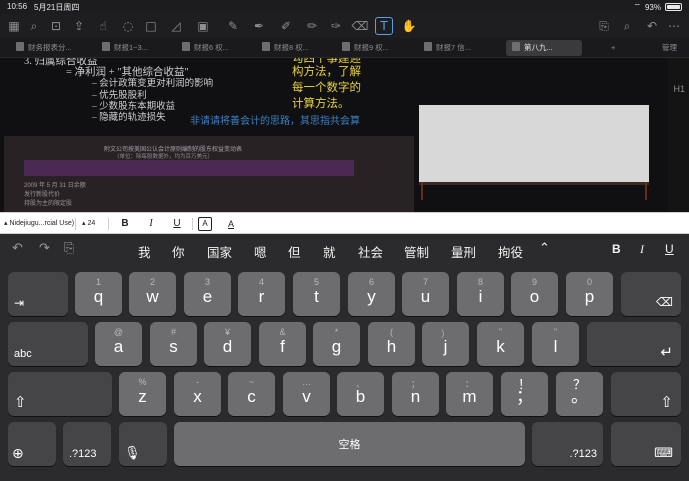 The width and height of the screenshot is (689, 481). What do you see at coordinates (534, 294) in the screenshot?
I see `key-o: 9o` at bounding box center [534, 294].